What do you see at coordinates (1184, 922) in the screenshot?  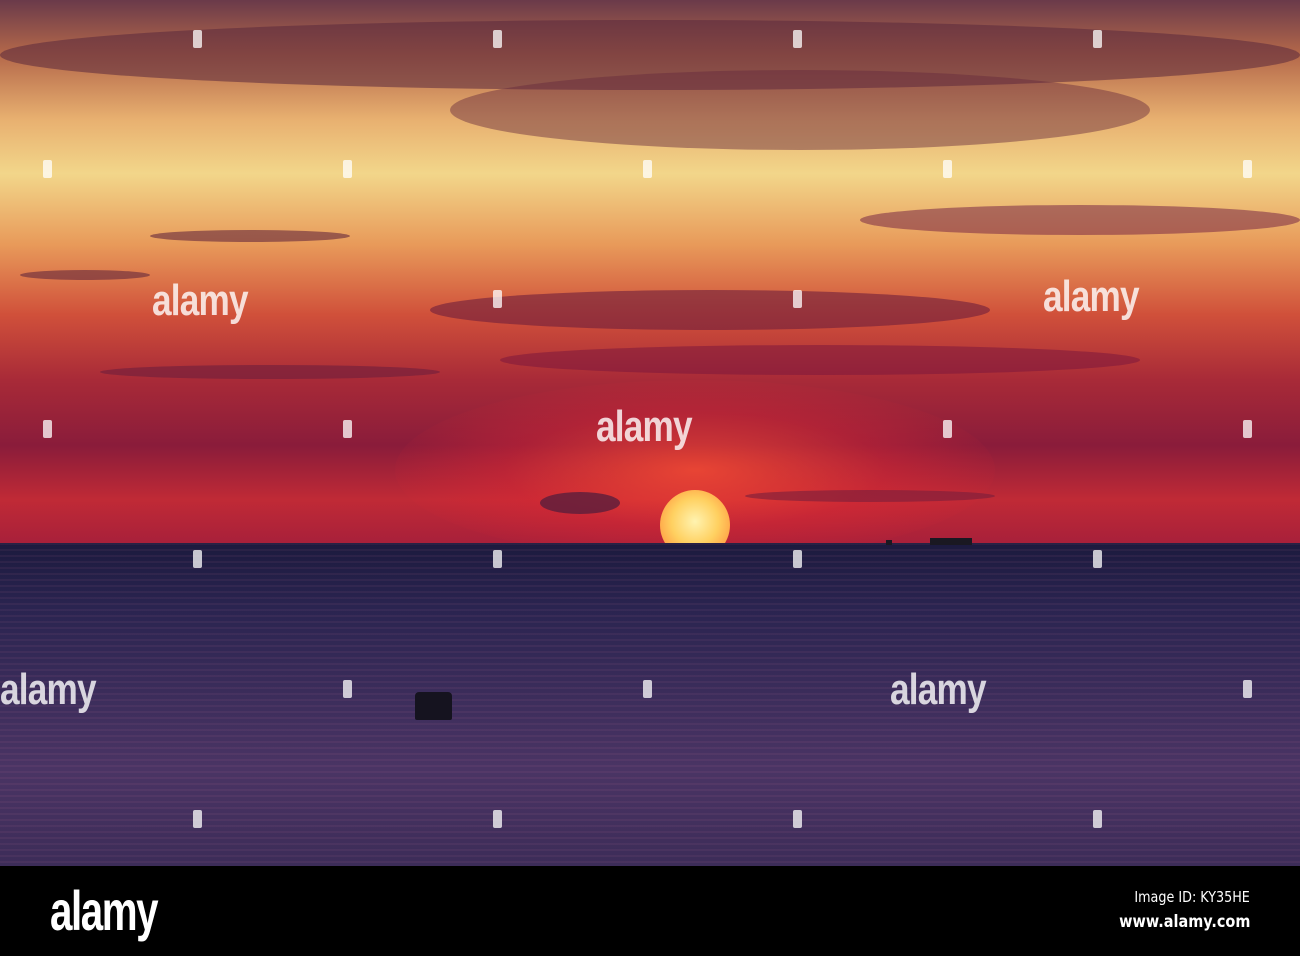 I see `website-url: www.alamy.com` at bounding box center [1184, 922].